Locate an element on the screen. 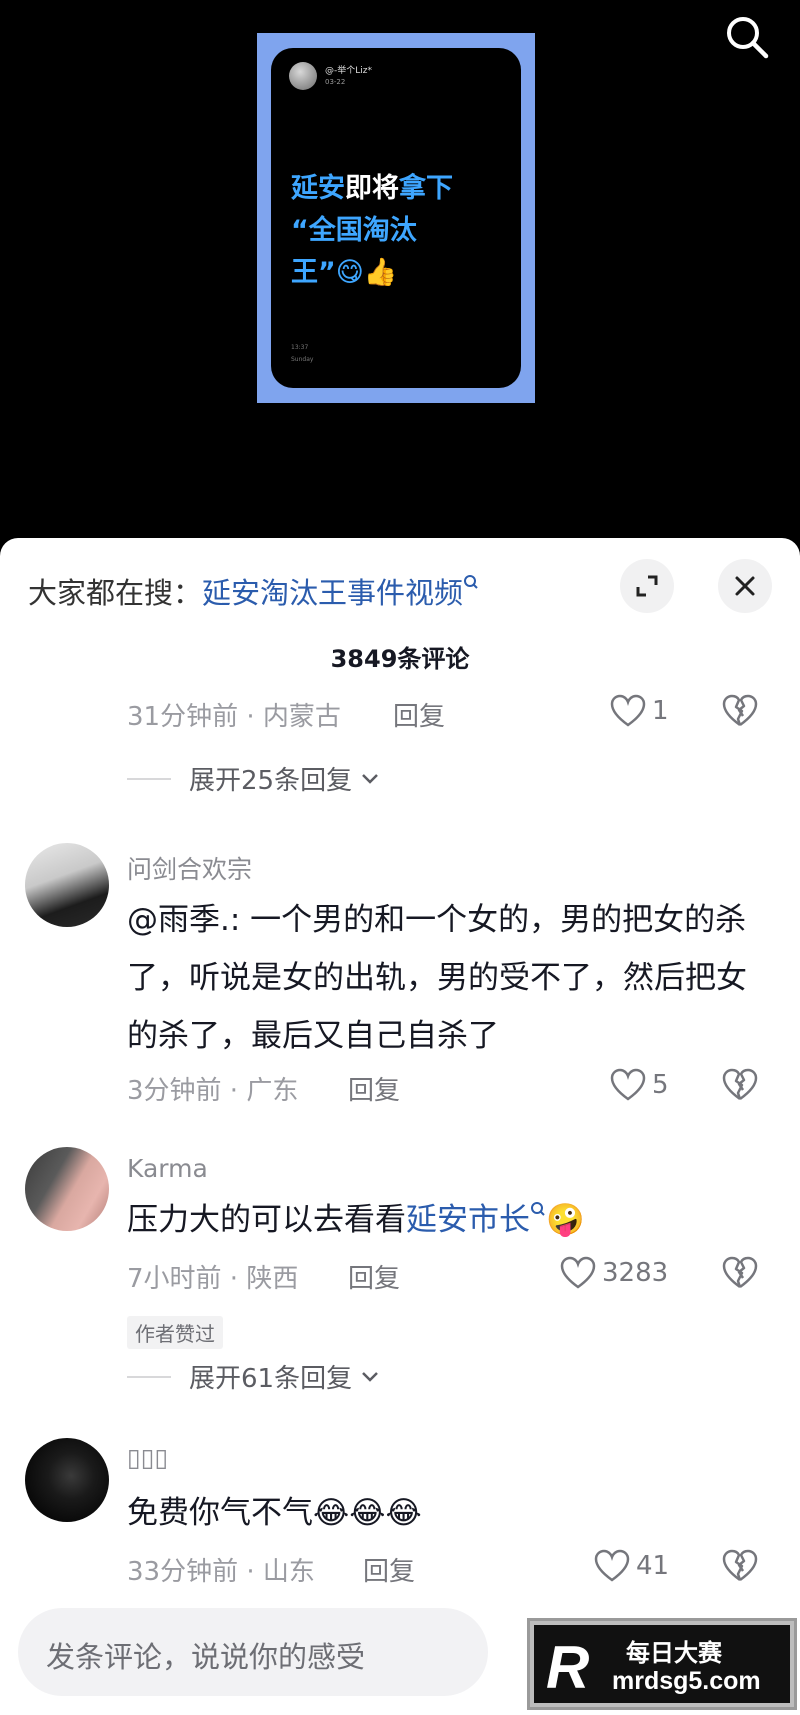  expand-replies-button: 展开25条回复 is located at coordinates (254, 778).